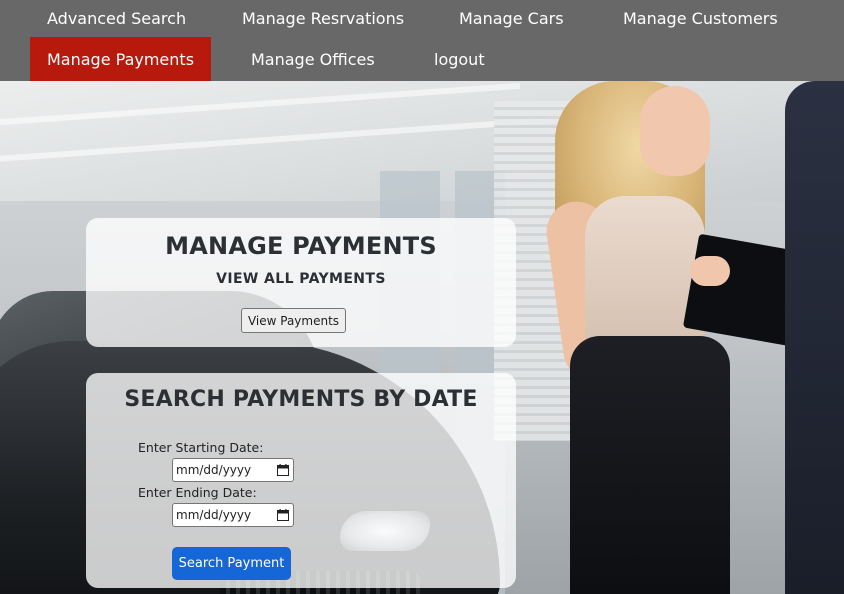 This screenshot has width=844, height=594. Describe the element at coordinates (197, 492) in the screenshot. I see `end-date-label: Enter Ending Date:` at that location.